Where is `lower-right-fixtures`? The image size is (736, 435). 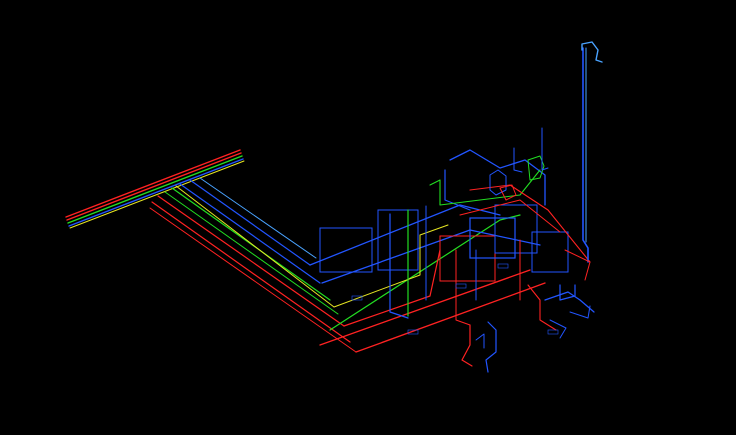
lower-right-fixtures is located at coordinates (561, 294).